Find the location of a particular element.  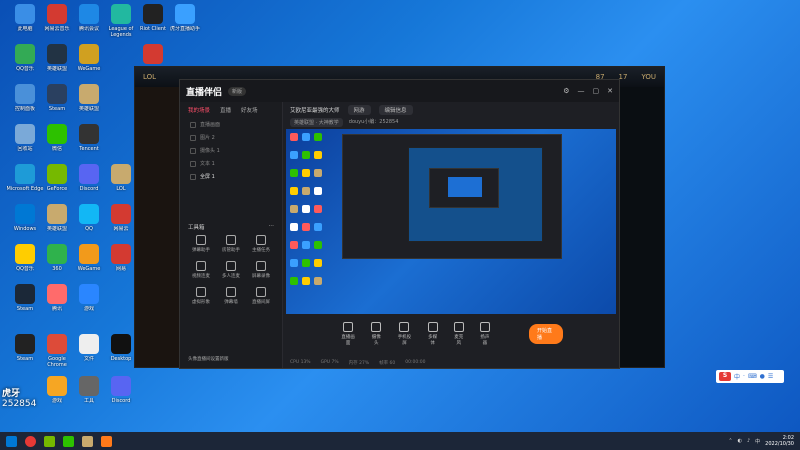

wechat-icon is located at coordinates (68, 441).